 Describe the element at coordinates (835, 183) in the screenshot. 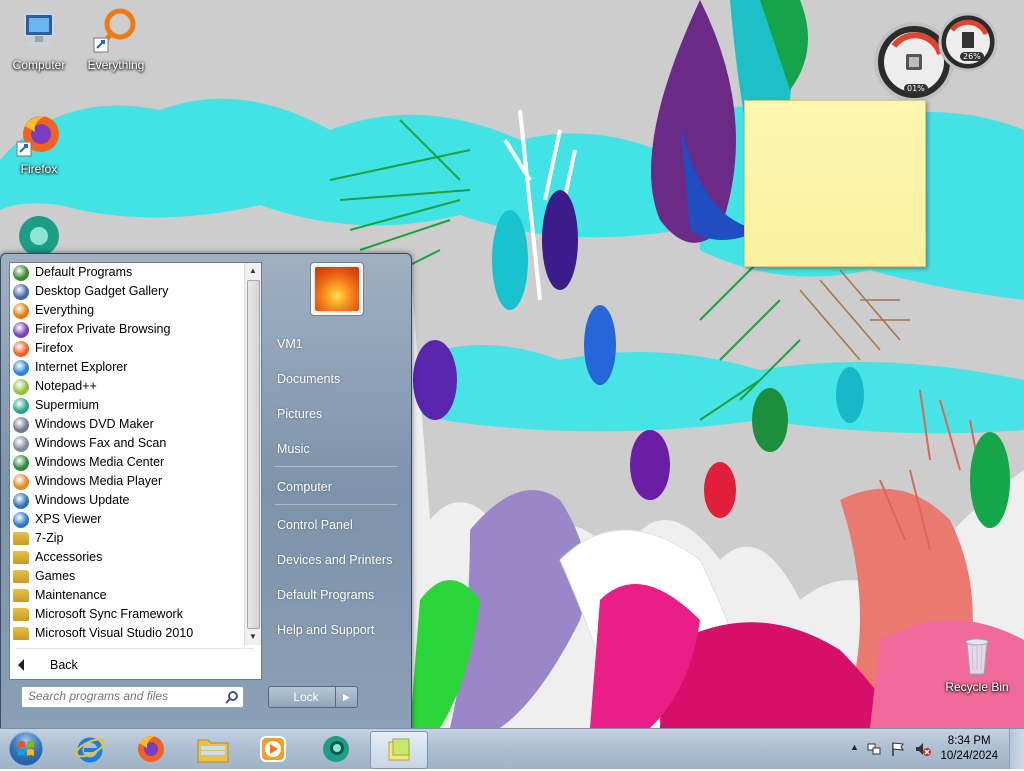

I see `sticky-note` at that location.